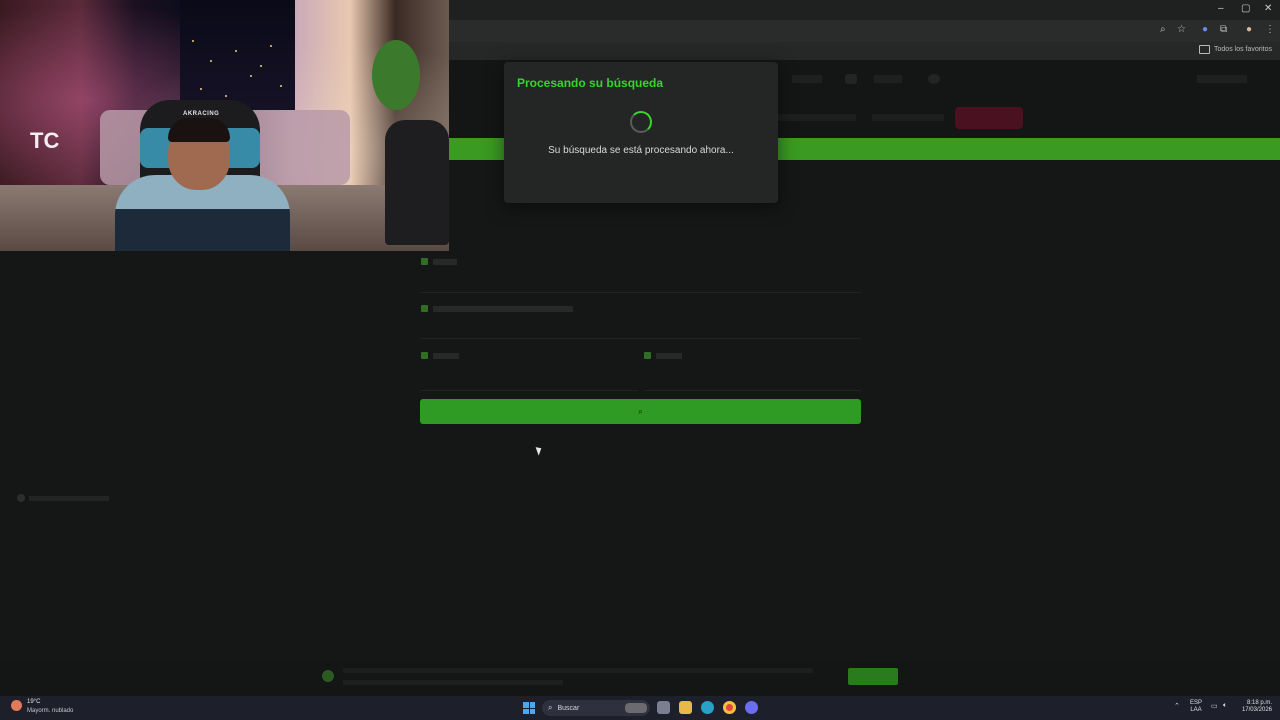  What do you see at coordinates (931, 676) in the screenshot?
I see `cookie-reject-button` at bounding box center [931, 676].